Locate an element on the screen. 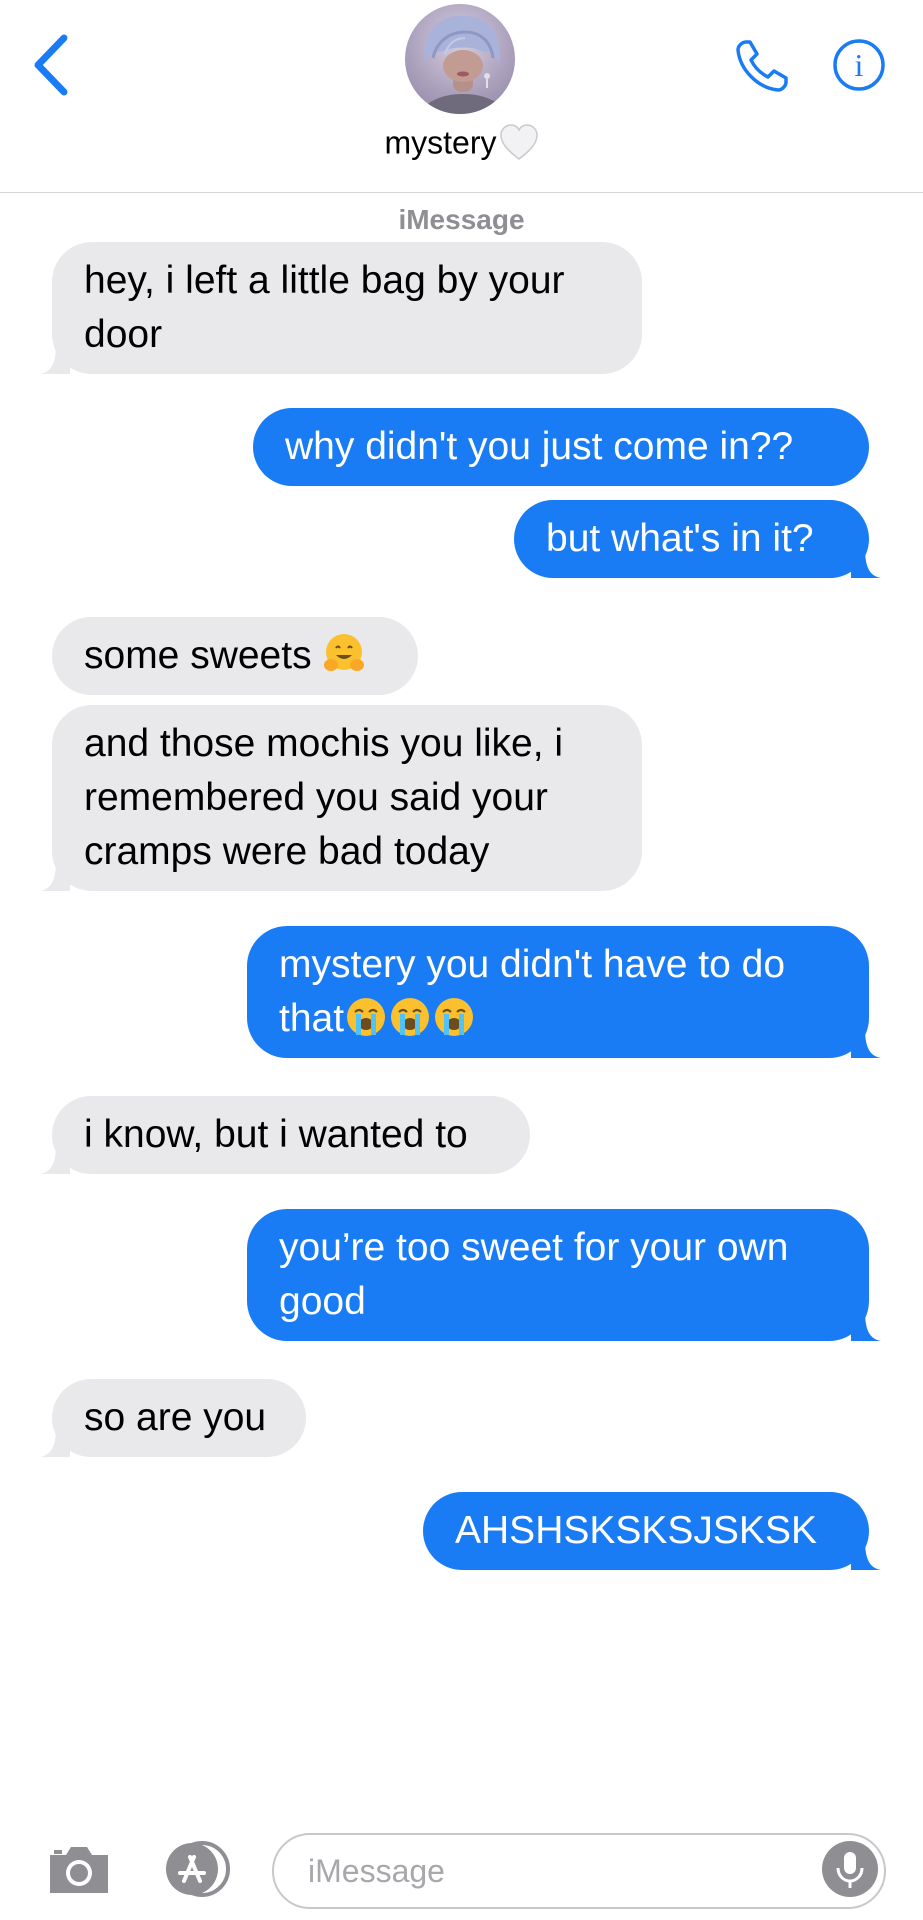  contact-avatar is located at coordinates (460, 59).